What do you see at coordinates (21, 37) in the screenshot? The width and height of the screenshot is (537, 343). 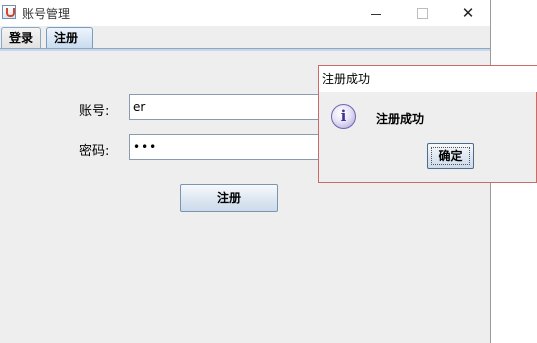 I see `tab-login: 登录` at bounding box center [21, 37].